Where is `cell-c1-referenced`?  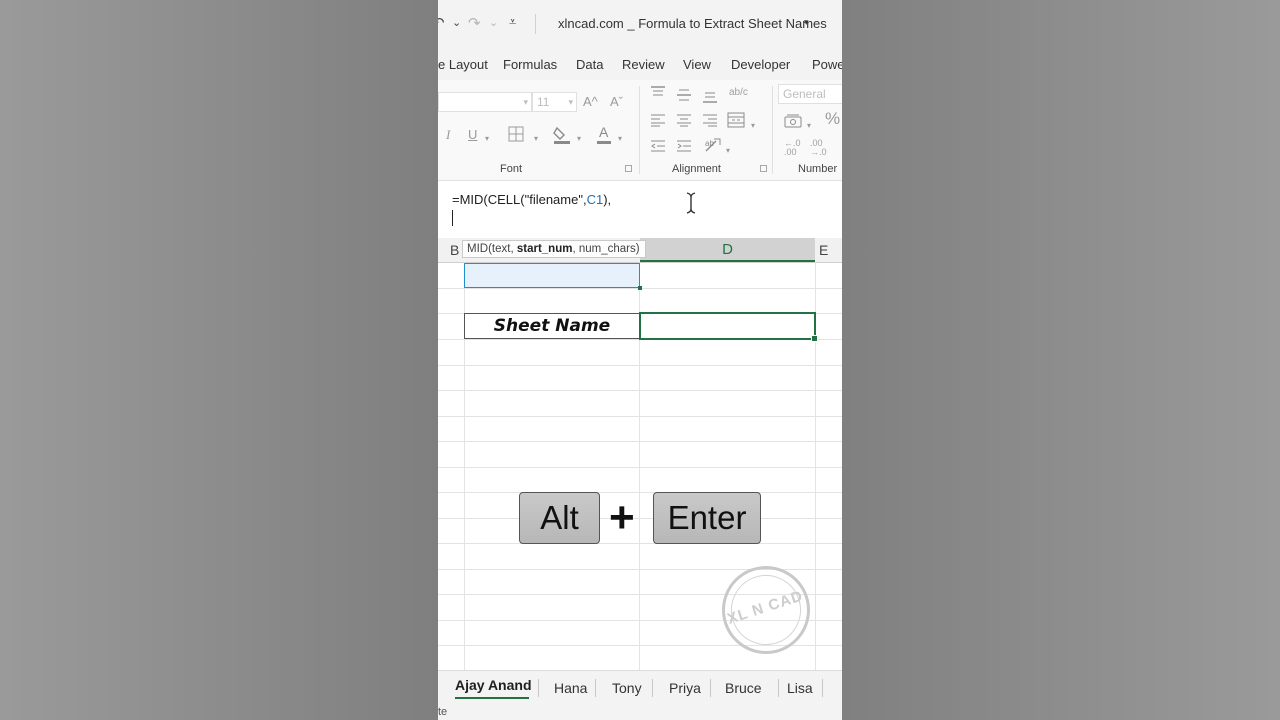 cell-c1-referenced is located at coordinates (552, 275).